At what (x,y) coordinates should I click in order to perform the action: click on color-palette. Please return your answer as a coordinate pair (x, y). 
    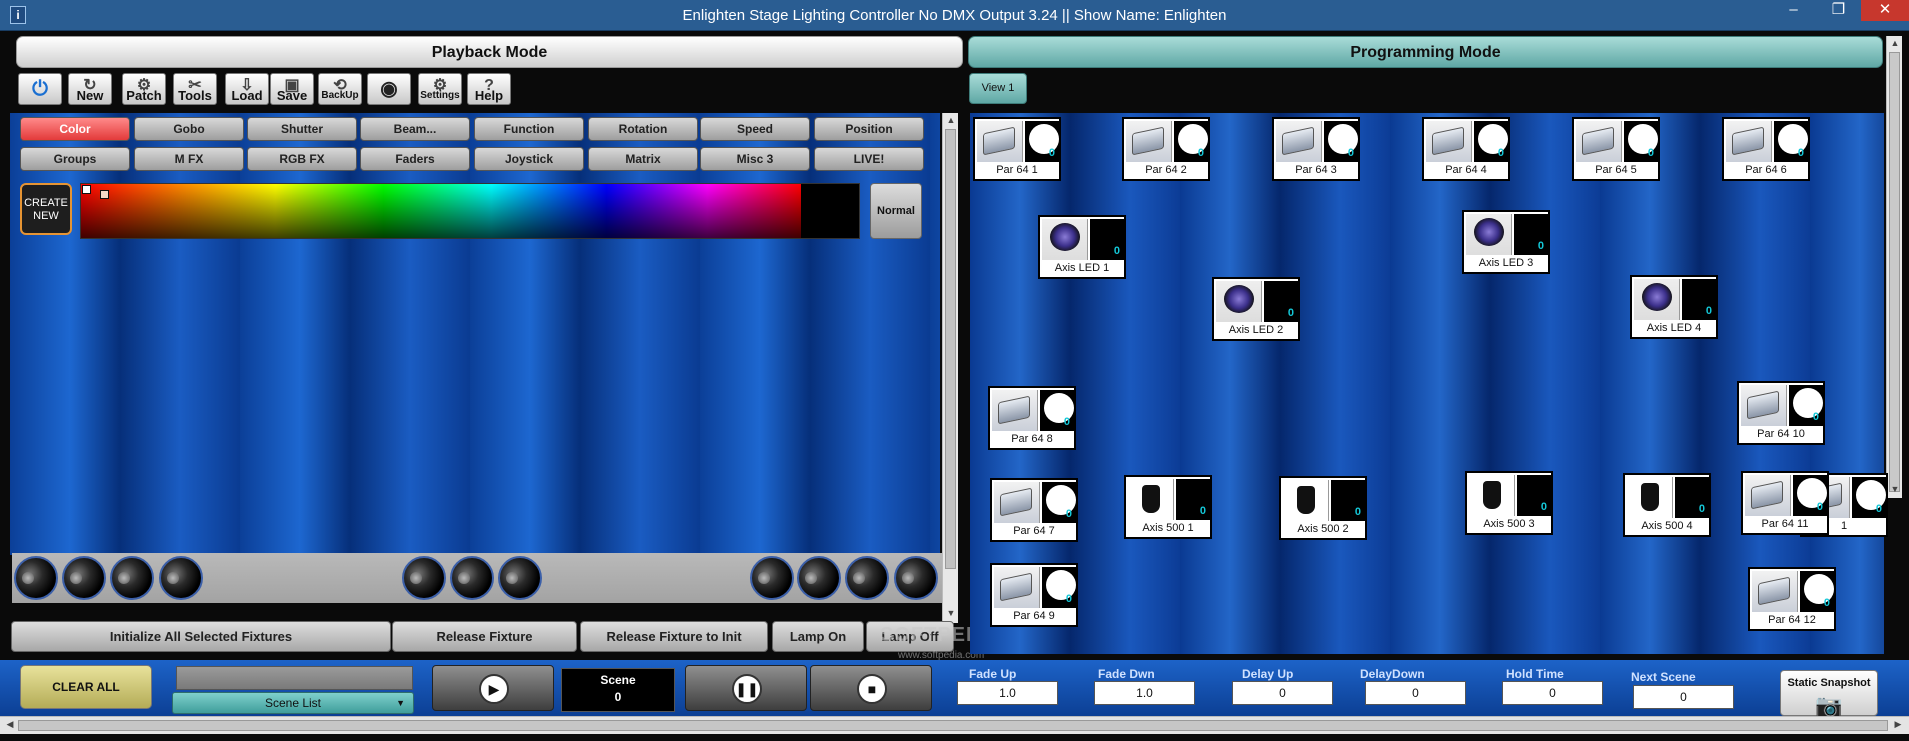
    Looking at the image, I should click on (470, 211).